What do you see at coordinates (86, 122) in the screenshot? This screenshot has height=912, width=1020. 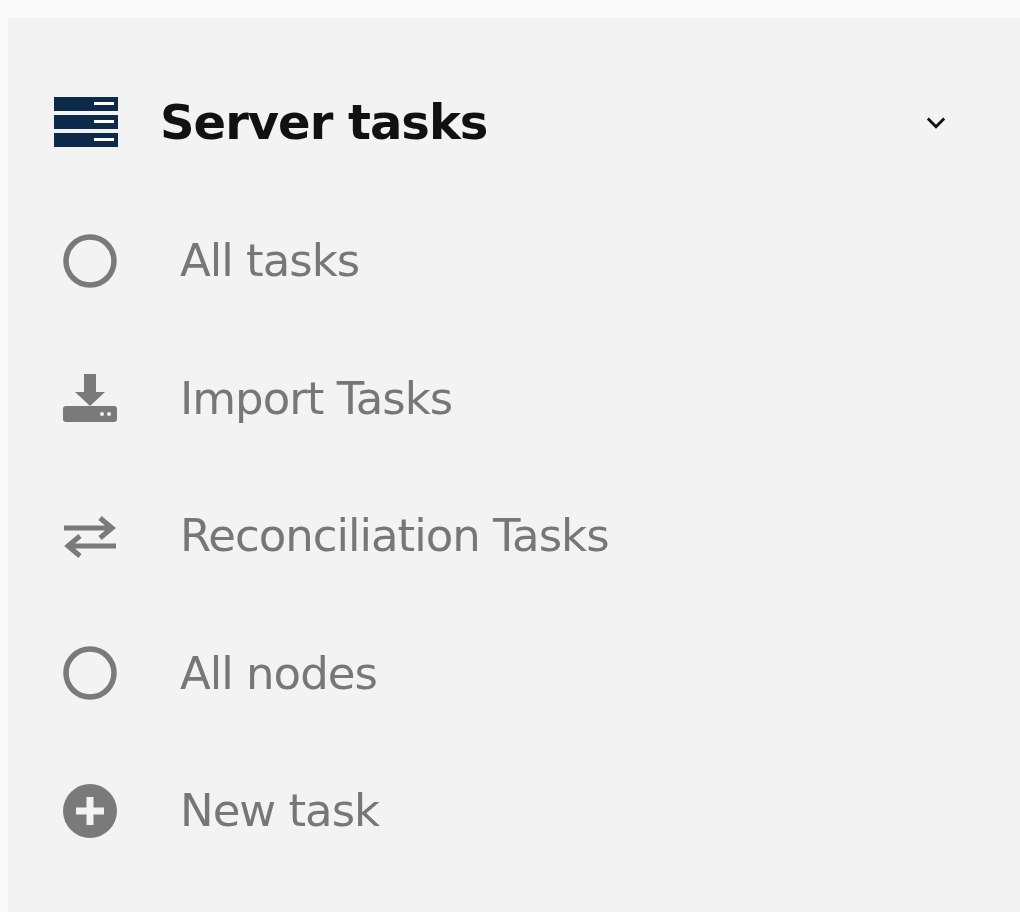 I see `server-icon` at bounding box center [86, 122].